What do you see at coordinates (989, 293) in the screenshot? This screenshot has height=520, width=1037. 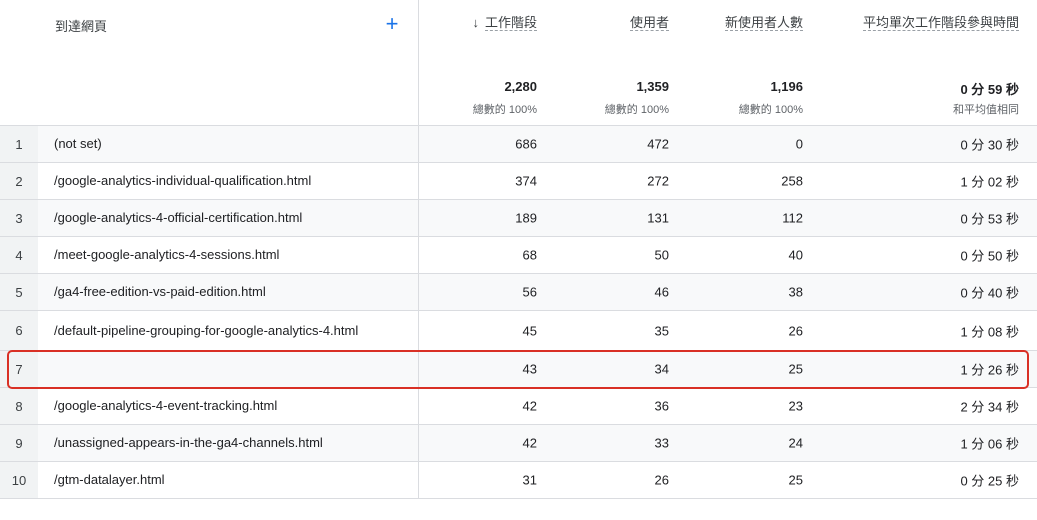 I see `metric-value-avgtime: 0 分 40 秒` at bounding box center [989, 293].